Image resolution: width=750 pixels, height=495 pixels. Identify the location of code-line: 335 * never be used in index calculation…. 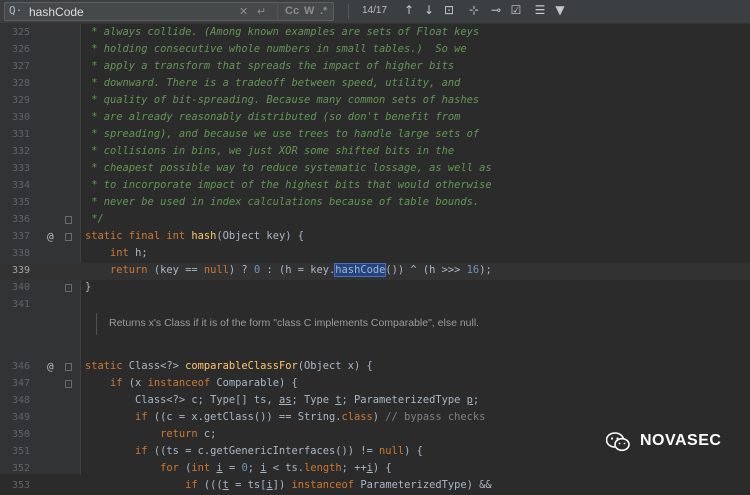
(375, 203).